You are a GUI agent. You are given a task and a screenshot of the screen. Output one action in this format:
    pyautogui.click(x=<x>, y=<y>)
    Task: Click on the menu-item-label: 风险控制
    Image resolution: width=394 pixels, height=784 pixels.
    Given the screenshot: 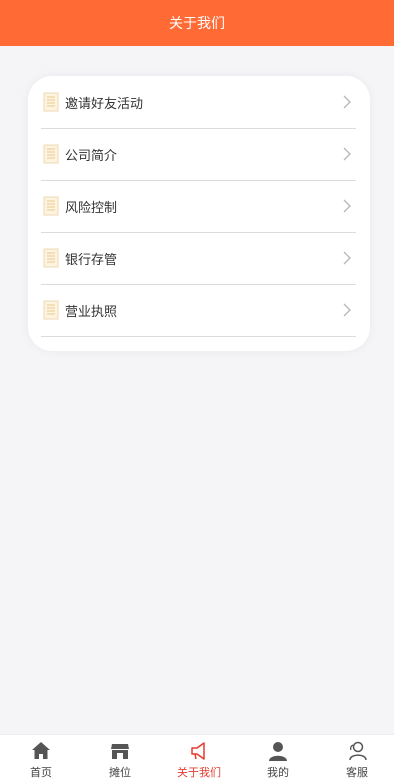 What is the action you would take?
    pyautogui.click(x=91, y=208)
    